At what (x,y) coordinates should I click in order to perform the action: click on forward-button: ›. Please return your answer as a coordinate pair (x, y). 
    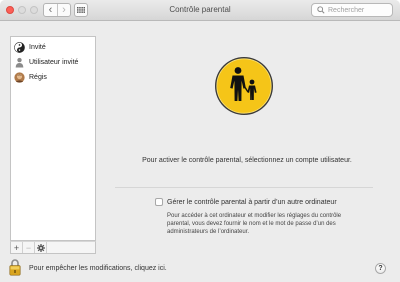
    Looking at the image, I should click on (63, 9).